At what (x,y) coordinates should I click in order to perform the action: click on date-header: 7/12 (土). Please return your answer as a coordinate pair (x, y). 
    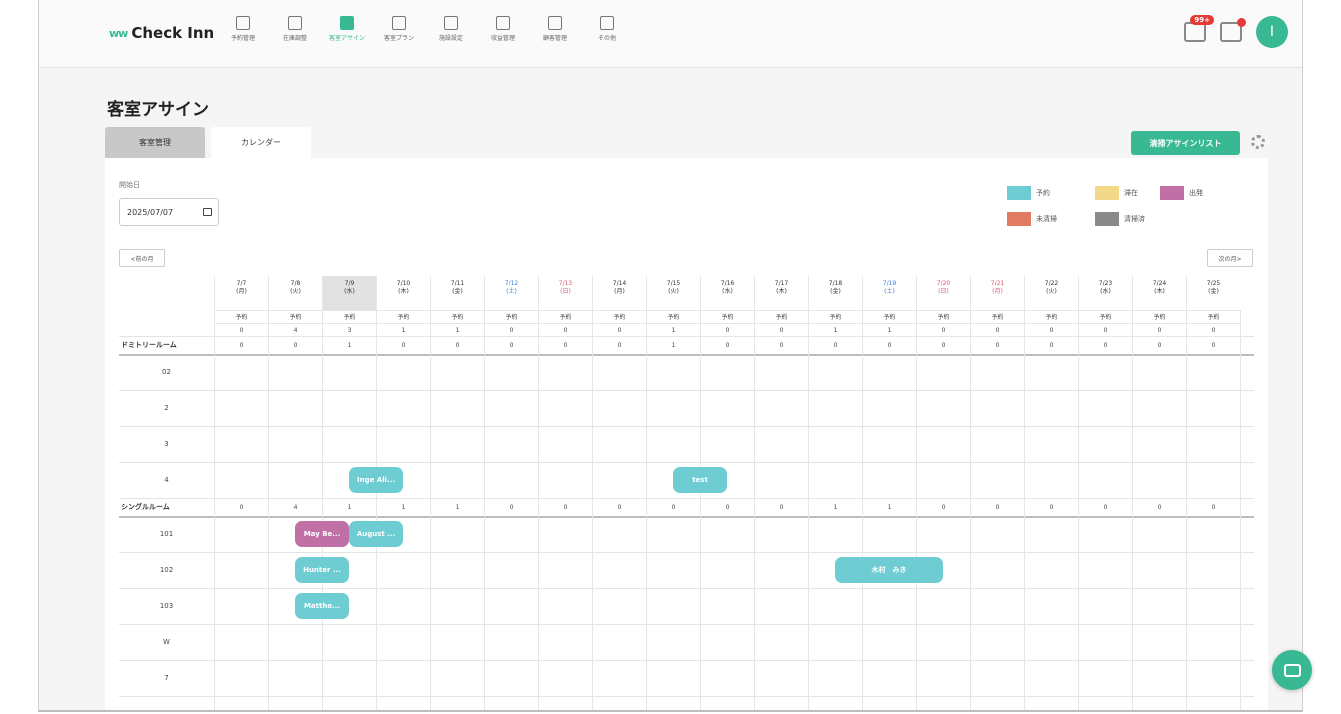
    Looking at the image, I should click on (511, 293).